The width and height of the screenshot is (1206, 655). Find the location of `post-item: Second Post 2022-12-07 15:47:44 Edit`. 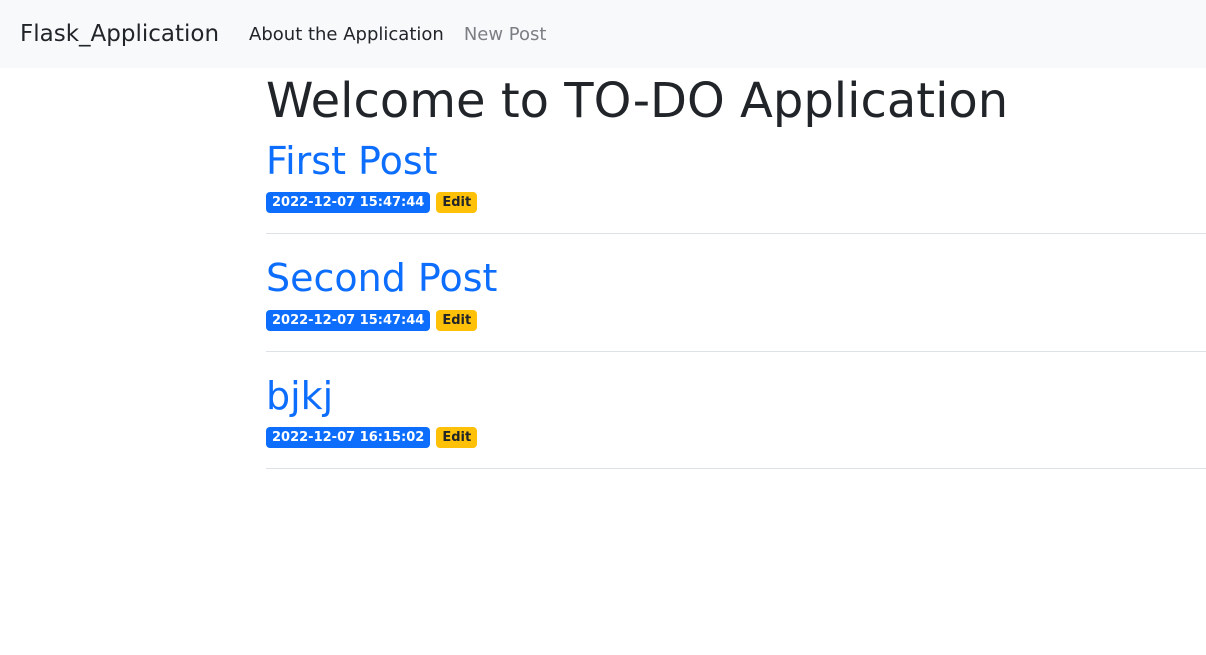

post-item: Second Post 2022-12-07 15:47:44 Edit is located at coordinates (736, 304).